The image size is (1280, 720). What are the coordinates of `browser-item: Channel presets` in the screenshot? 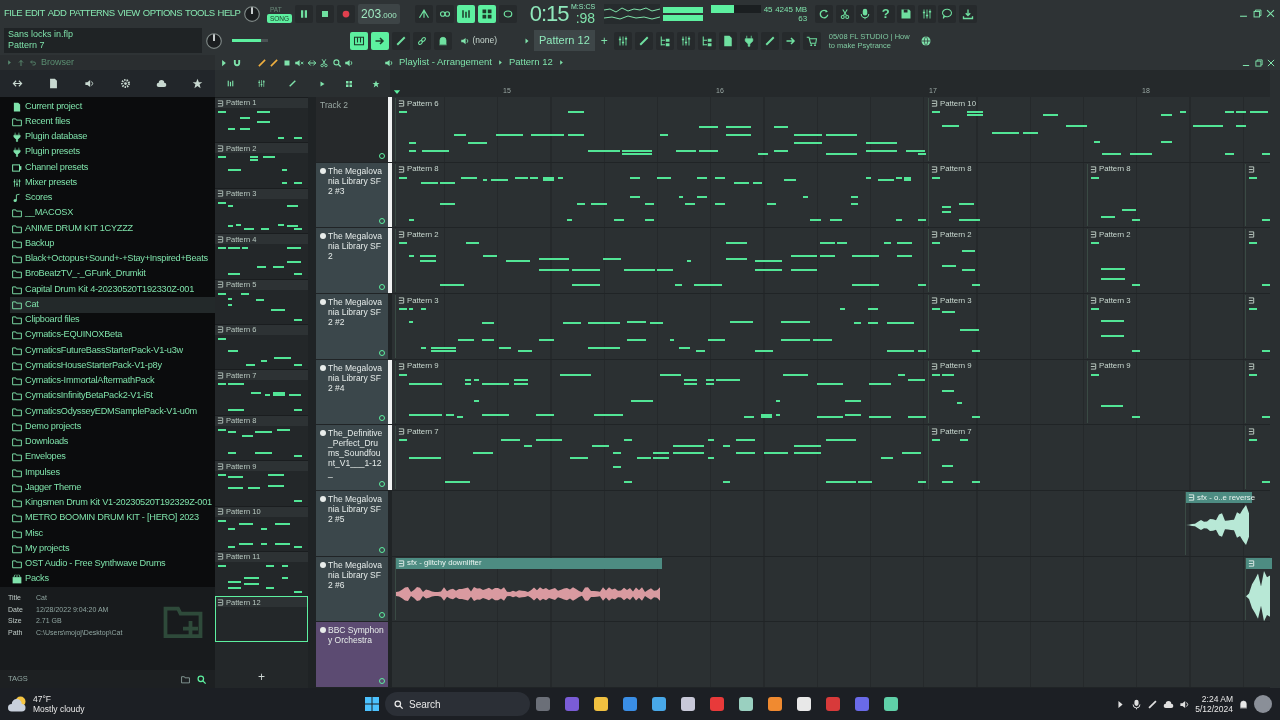 It's located at (112, 168).